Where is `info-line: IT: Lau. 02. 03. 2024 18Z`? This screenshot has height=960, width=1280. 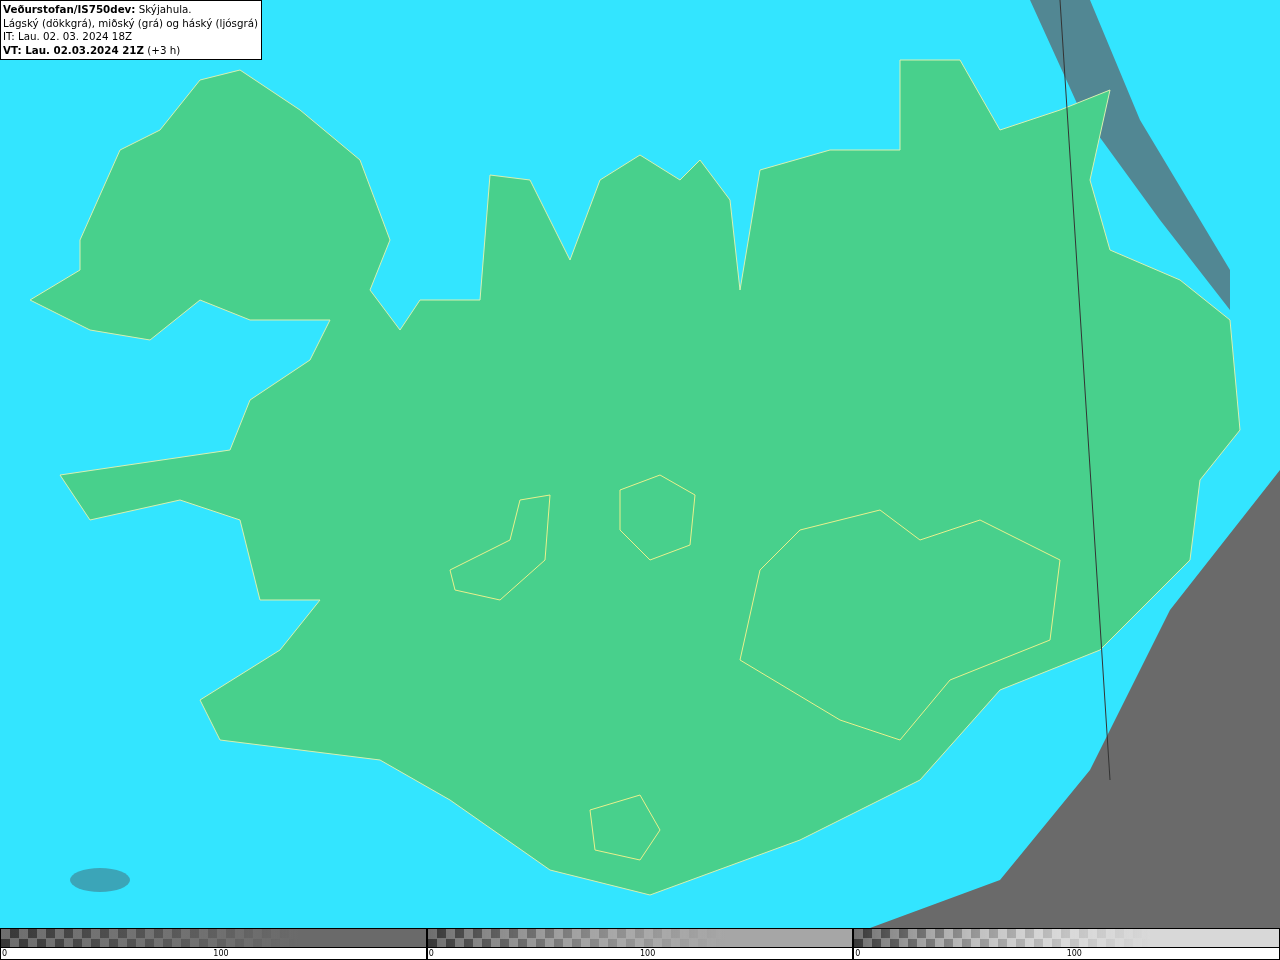 info-line: IT: Lau. 02. 03. 2024 18Z is located at coordinates (68, 37).